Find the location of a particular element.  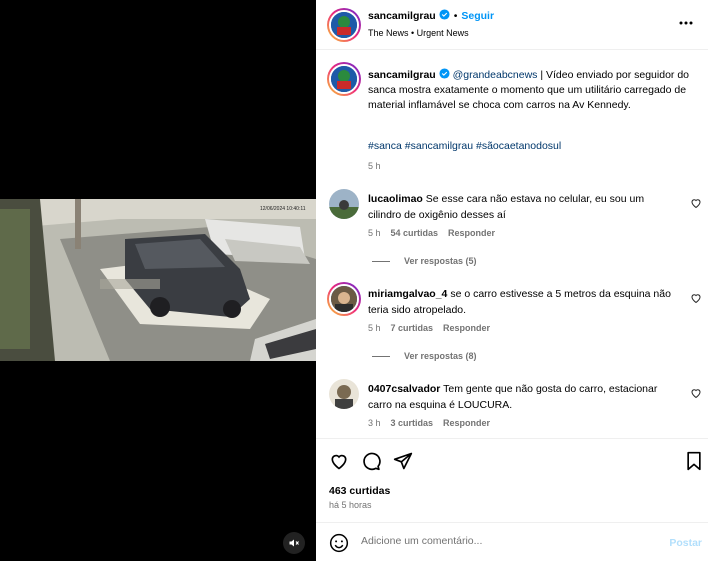

author-line: sancamilgrau • Seguir is located at coordinates (431, 15).